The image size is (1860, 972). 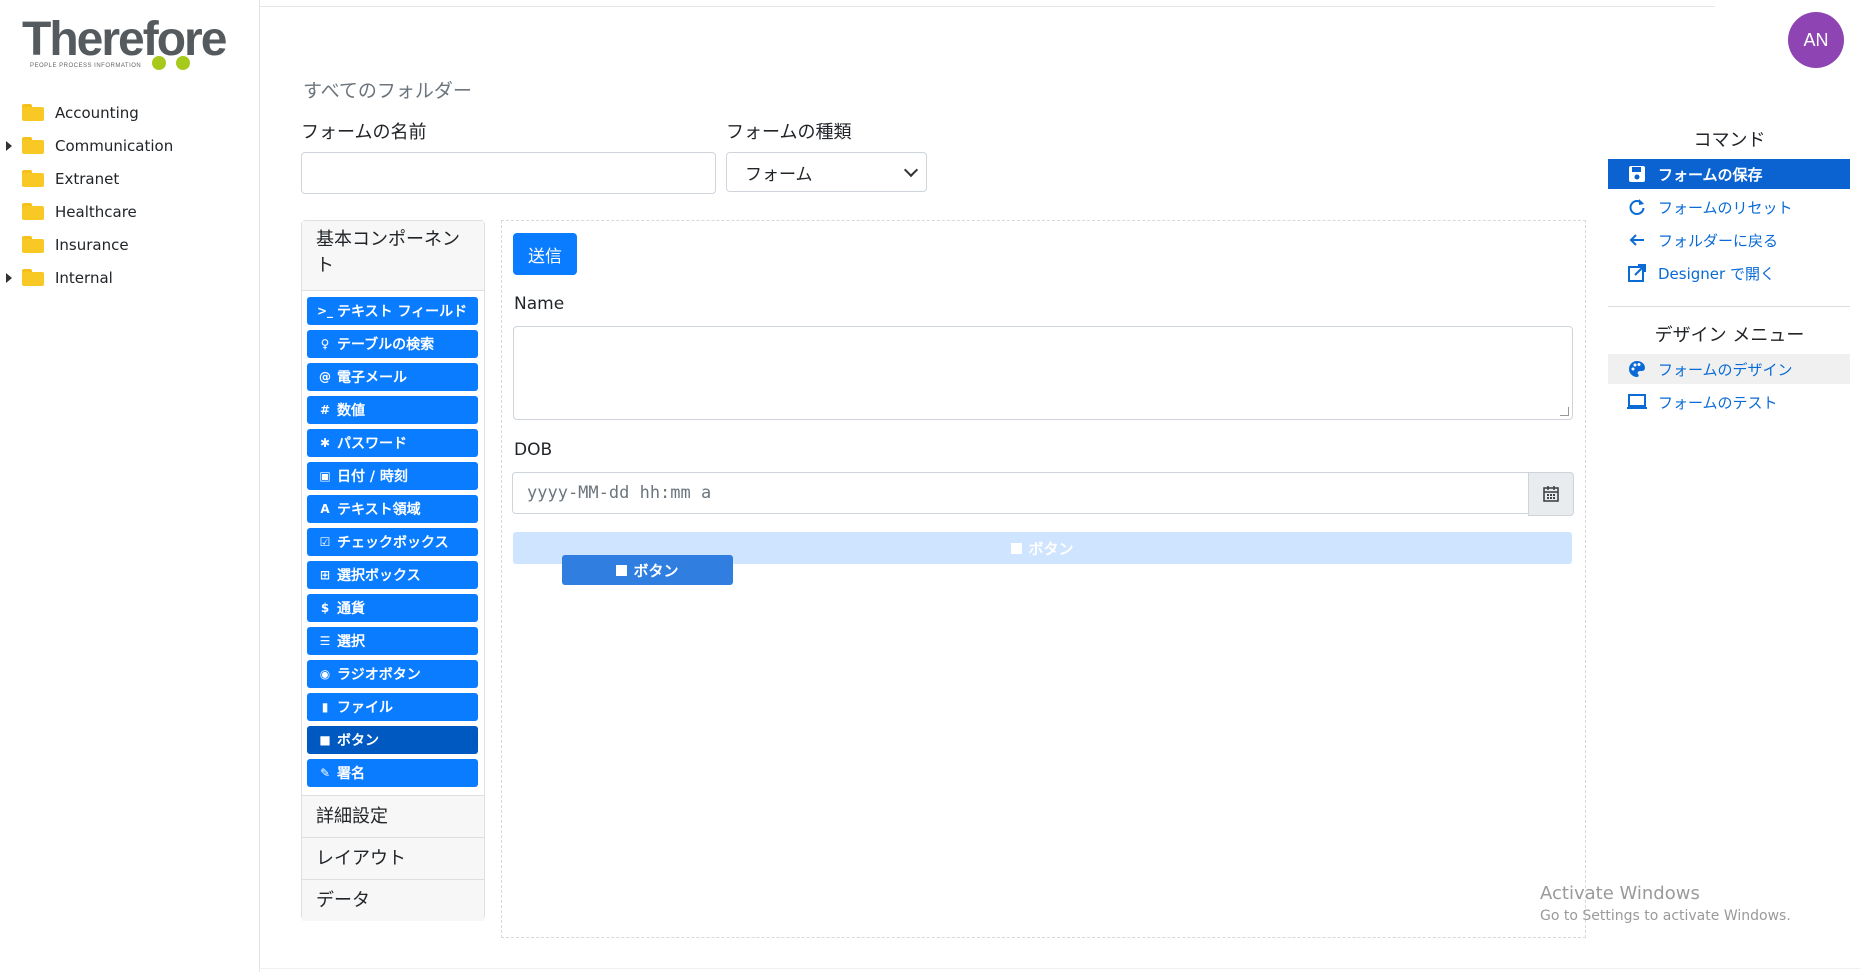 What do you see at coordinates (533, 450) in the screenshot?
I see `dob-field-label: DOB` at bounding box center [533, 450].